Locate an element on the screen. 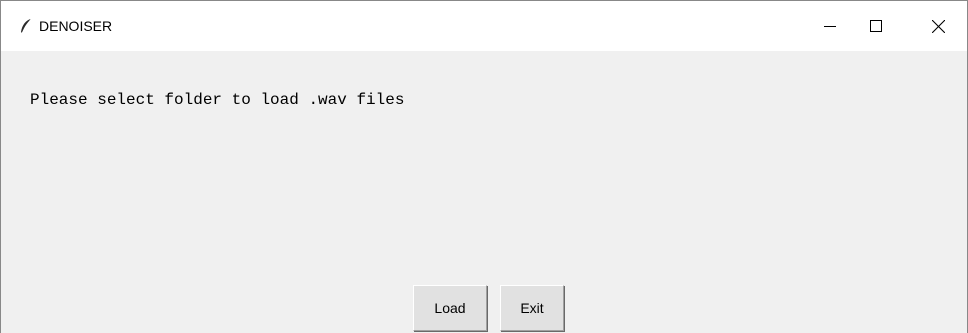  load-button: Load is located at coordinates (450, 308).